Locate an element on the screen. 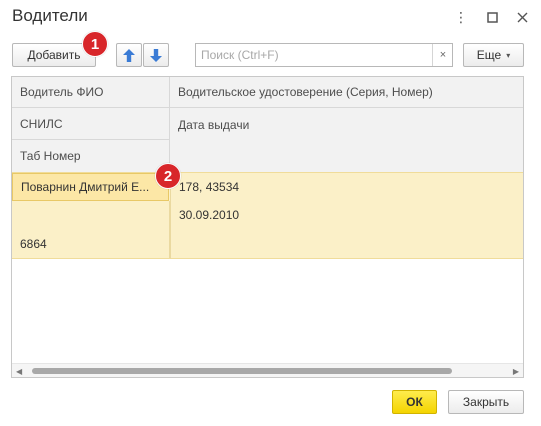 The height and width of the screenshot is (426, 541). move-down-button is located at coordinates (156, 55).